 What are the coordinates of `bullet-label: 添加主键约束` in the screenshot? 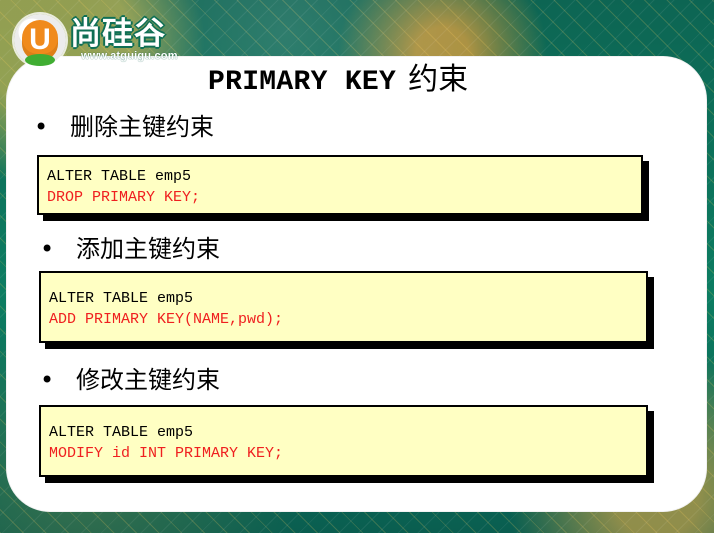 It's located at (148, 249).